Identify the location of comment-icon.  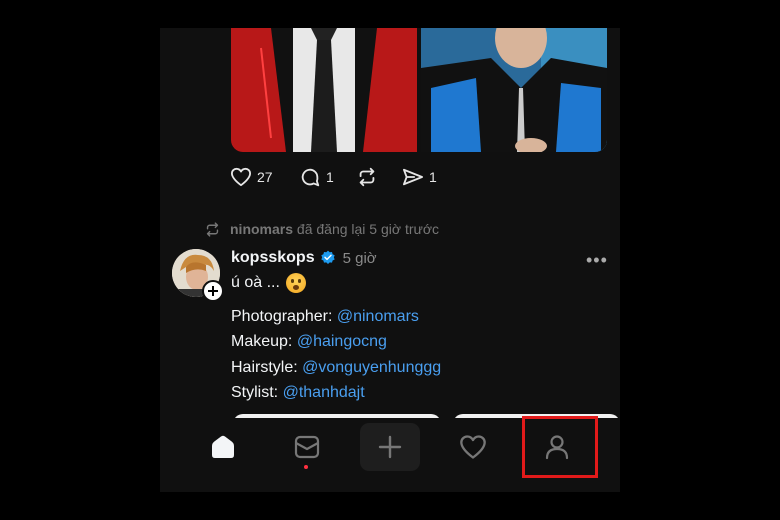
(310, 177).